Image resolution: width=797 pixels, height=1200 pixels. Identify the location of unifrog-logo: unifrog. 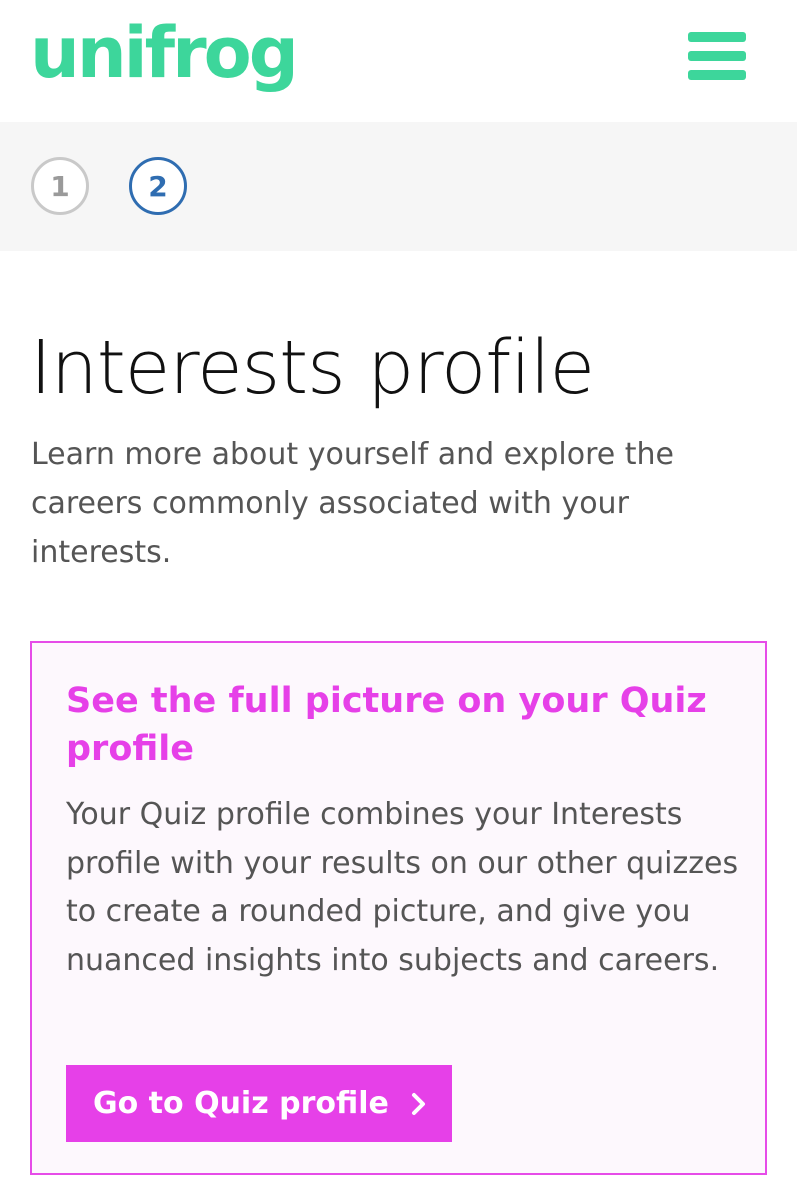
(164, 53).